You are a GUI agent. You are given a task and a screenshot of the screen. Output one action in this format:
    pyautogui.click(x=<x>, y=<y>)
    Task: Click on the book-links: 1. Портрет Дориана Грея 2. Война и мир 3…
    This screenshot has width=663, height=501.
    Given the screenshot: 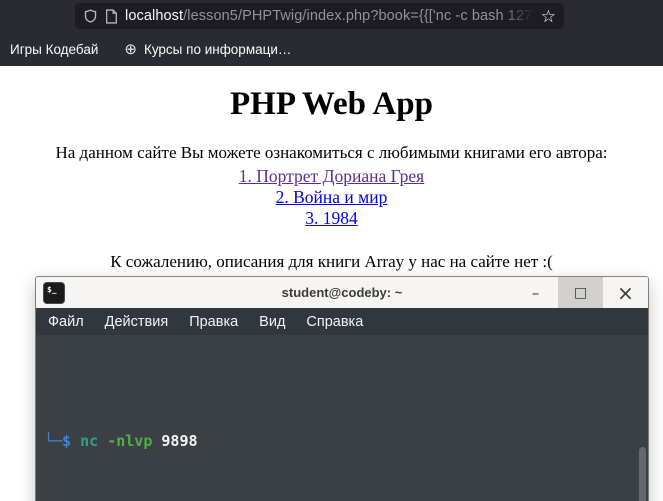 What is the action you would take?
    pyautogui.click(x=331, y=197)
    